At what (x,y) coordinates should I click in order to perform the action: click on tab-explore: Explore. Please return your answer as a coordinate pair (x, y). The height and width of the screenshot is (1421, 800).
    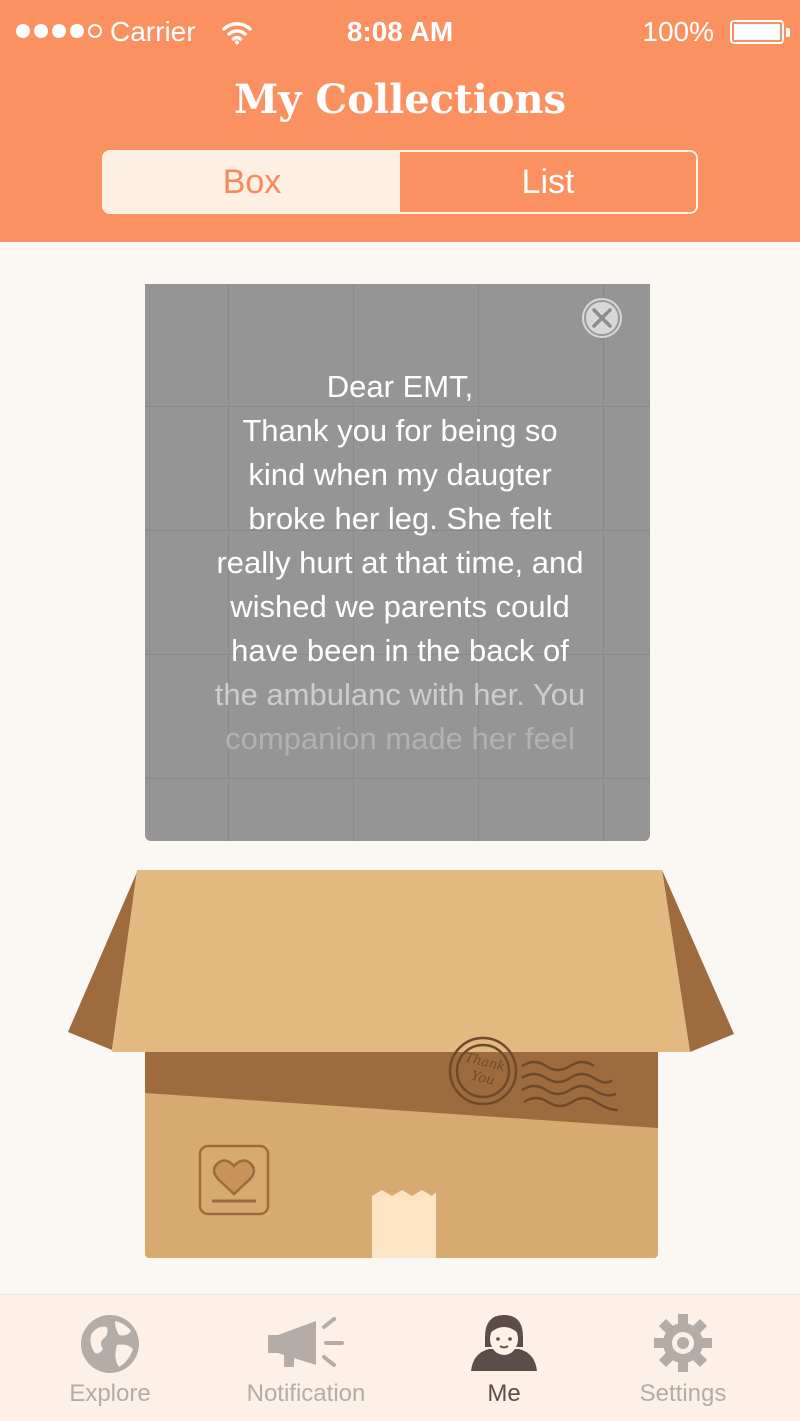
    Looking at the image, I should click on (110, 1358).